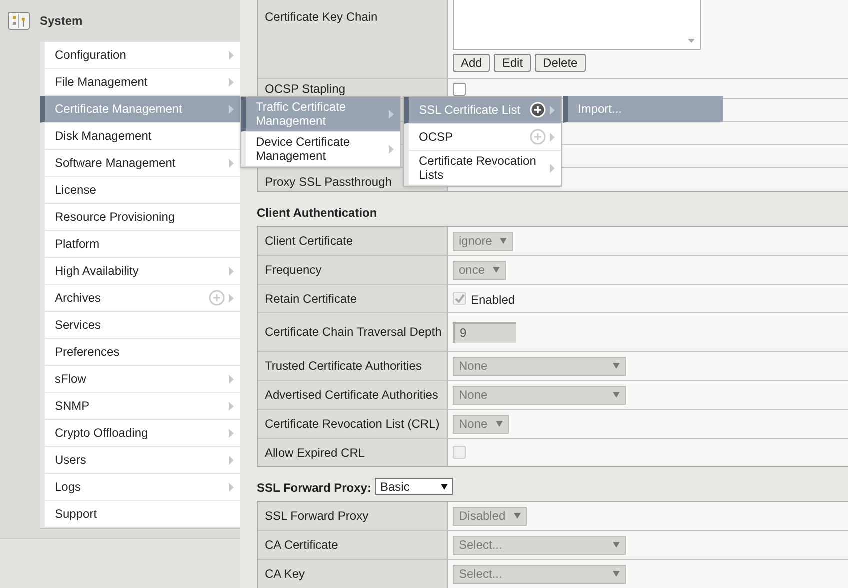 The image size is (848, 588). Describe the element at coordinates (353, 332) in the screenshot. I see `field-label: Certificate Chain Traversal Depth` at that location.